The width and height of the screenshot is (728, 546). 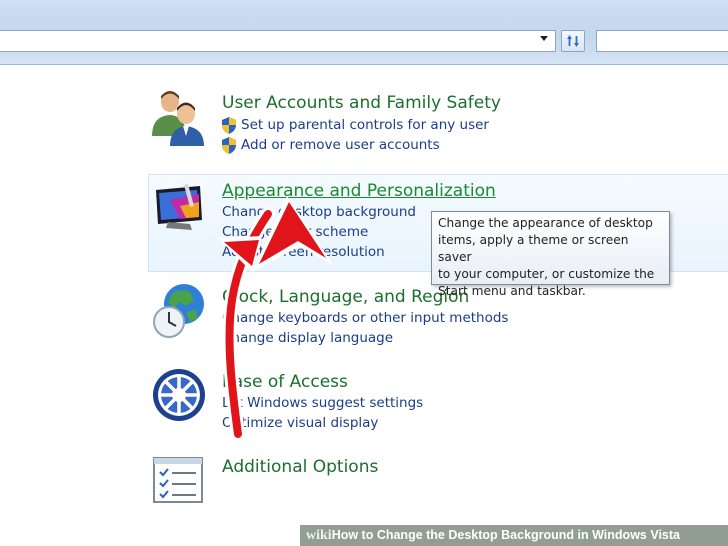 What do you see at coordinates (545, 223) in the screenshot?
I see `tooltip-line: Change the appearance of desktop` at bounding box center [545, 223].